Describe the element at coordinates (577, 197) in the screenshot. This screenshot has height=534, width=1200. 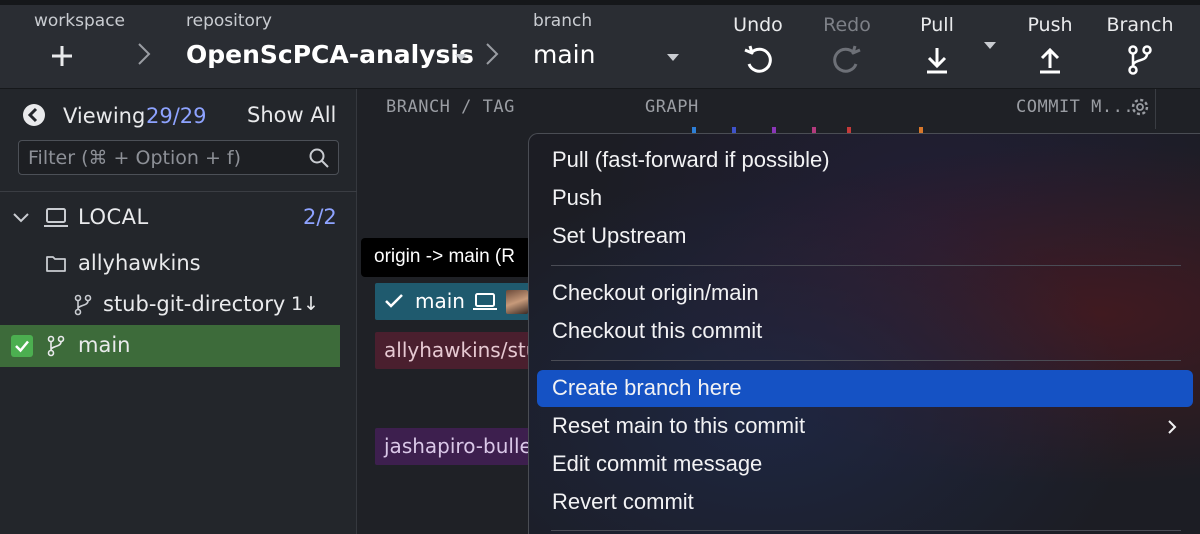
I see `menu-item-label: Push` at that location.